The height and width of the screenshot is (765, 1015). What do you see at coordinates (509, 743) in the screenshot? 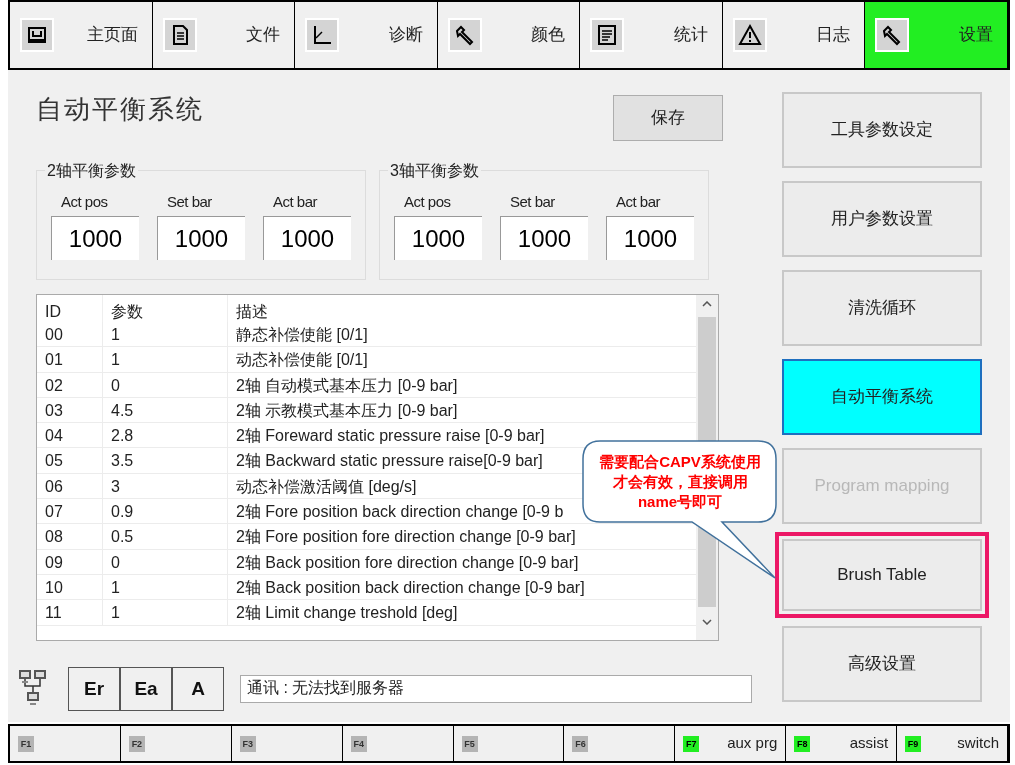
I see `function-key: F5` at bounding box center [509, 743].